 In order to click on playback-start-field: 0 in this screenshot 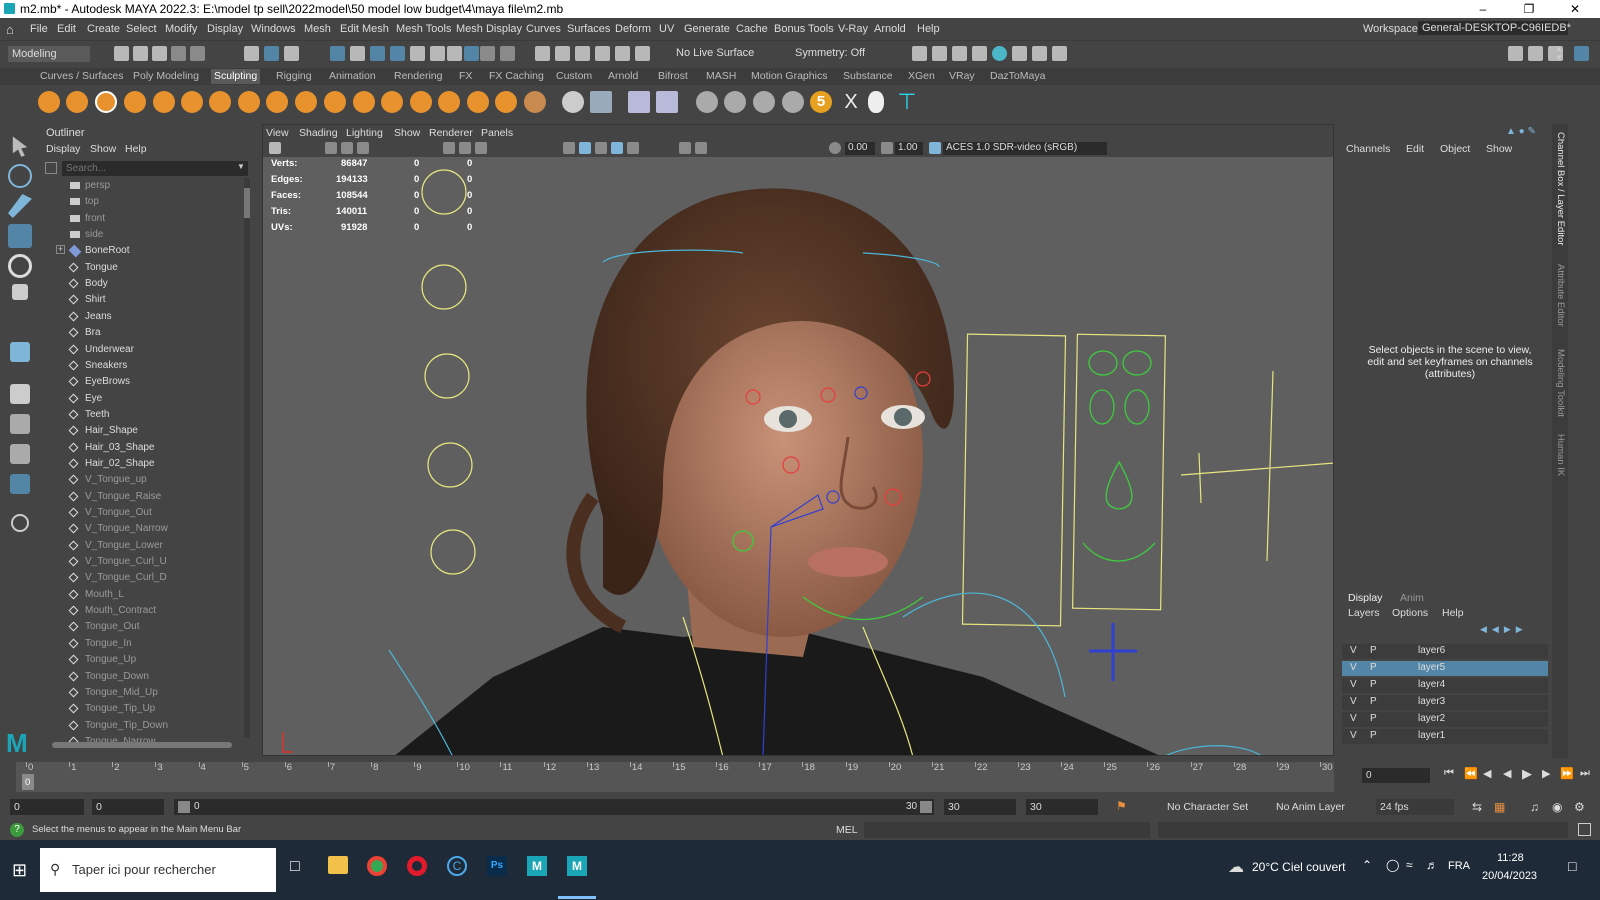, I will do `click(128, 807)`.